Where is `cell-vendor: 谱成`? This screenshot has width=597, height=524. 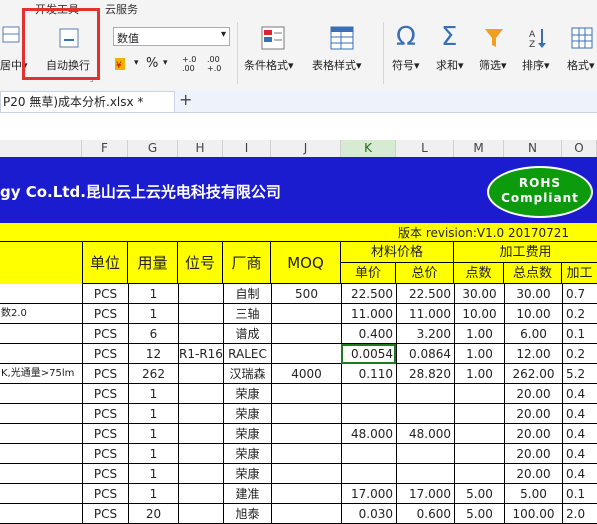
cell-vendor: 谱成 is located at coordinates (247, 334).